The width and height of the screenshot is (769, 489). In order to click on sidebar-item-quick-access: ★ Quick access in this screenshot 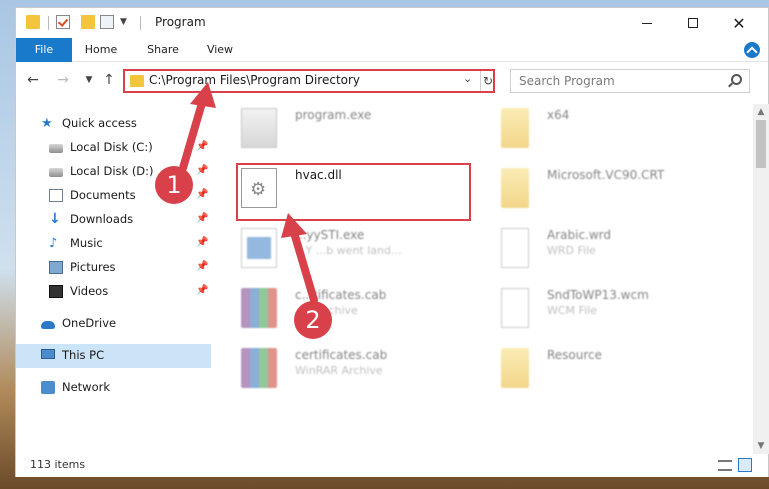, I will do `click(113, 124)`.